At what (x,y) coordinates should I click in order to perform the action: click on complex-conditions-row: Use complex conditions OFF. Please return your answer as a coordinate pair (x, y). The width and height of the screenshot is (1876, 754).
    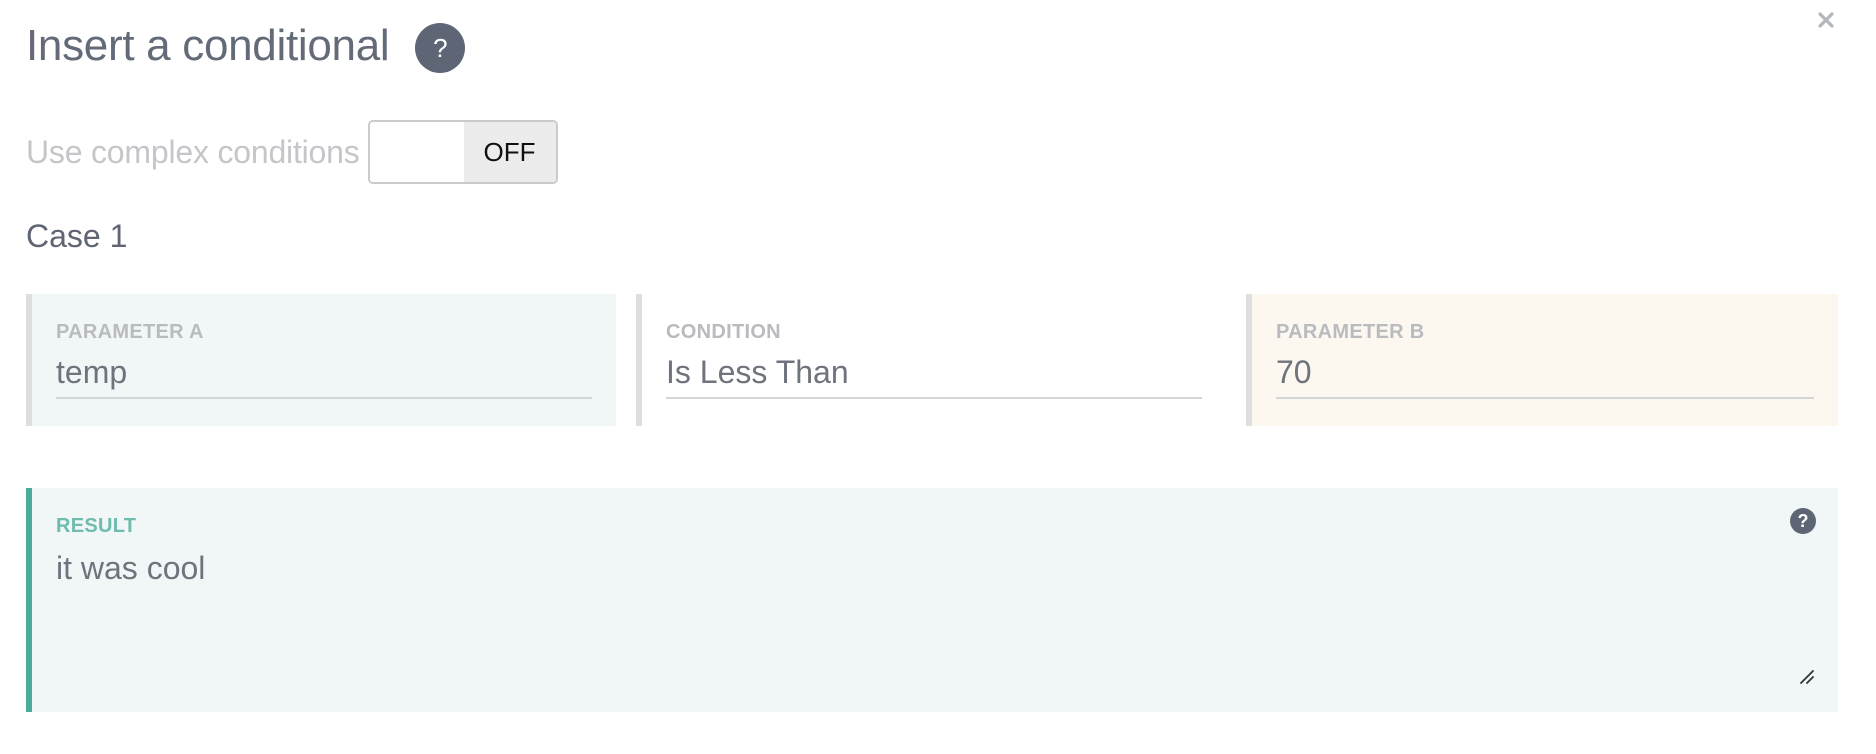
    Looking at the image, I should click on (292, 152).